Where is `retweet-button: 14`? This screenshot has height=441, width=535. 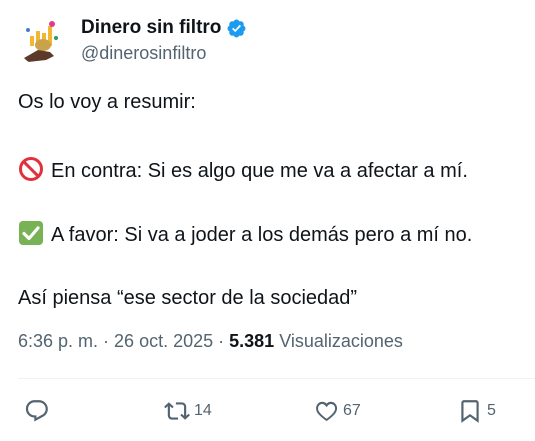
retweet-button: 14 is located at coordinates (188, 411).